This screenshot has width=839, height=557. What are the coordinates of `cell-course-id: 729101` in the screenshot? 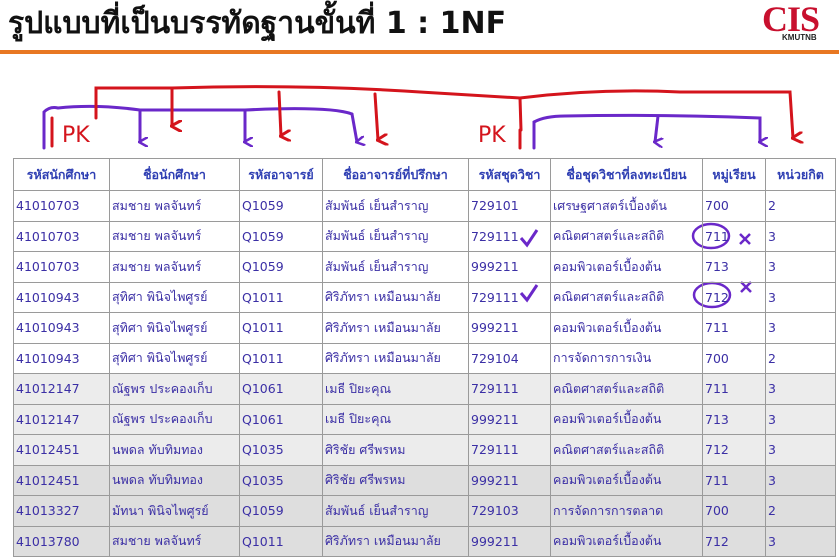 It's located at (509, 206).